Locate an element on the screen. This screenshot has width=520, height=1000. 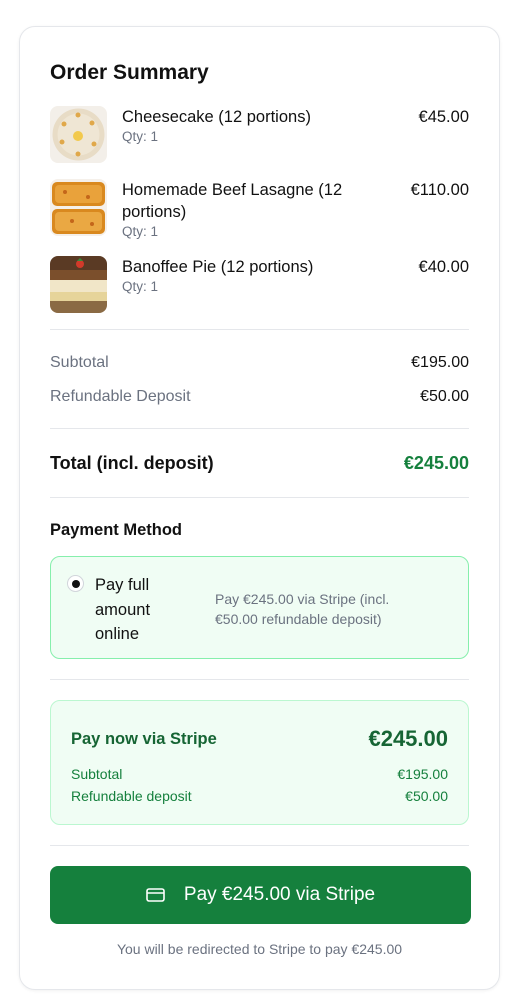
item-name: Cheesecake (12 portions) is located at coordinates (216, 117).